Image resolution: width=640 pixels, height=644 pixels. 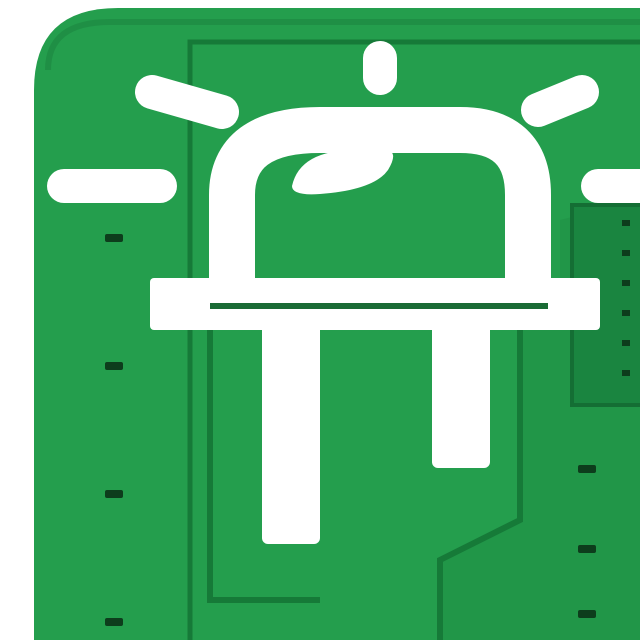 I want to click on led-leg-long, so click(x=291, y=431).